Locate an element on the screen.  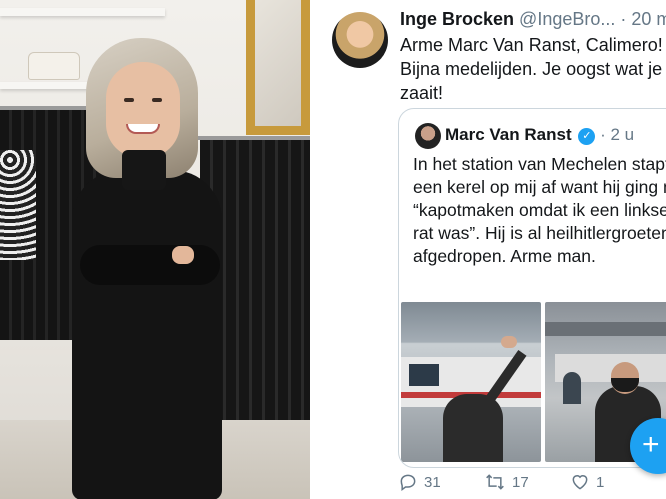
person-face is located at coordinates (143, 110).